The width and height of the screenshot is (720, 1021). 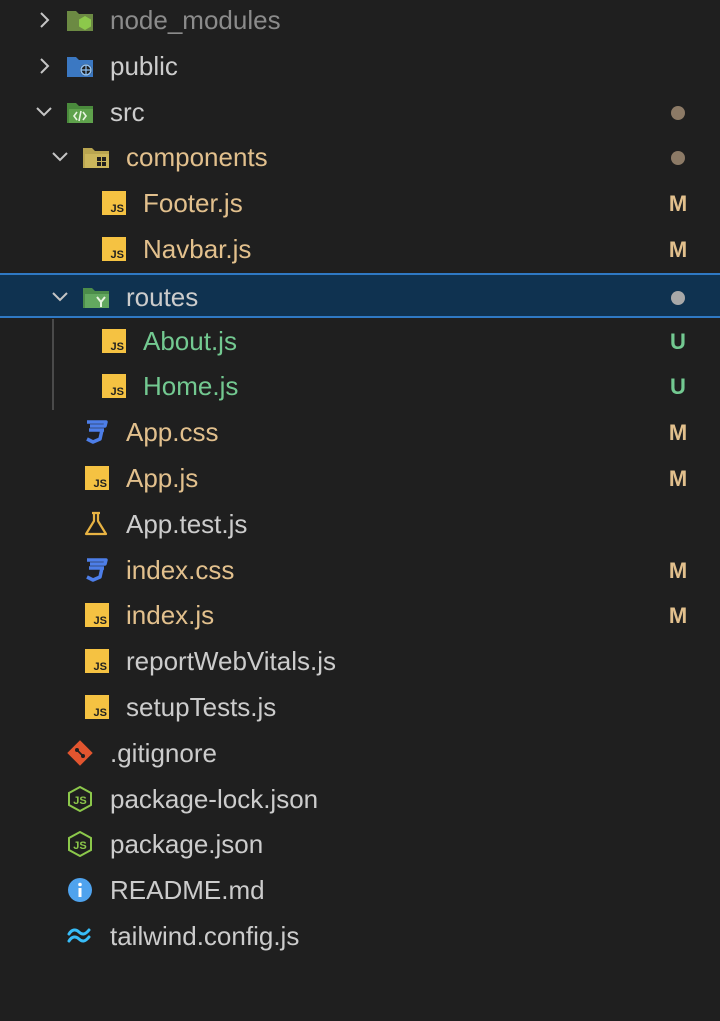 What do you see at coordinates (127, 111) in the screenshot?
I see `item-label: src` at bounding box center [127, 111].